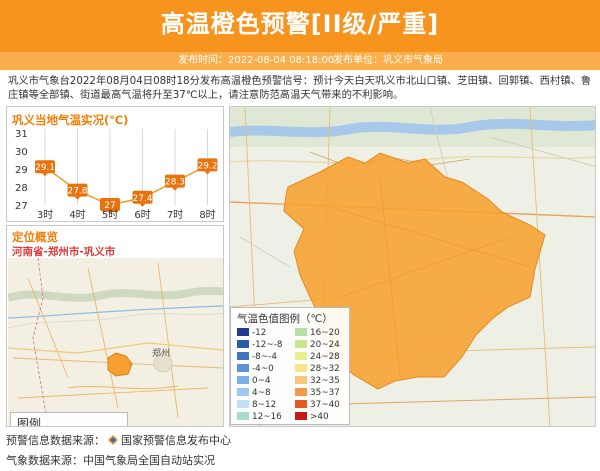  I want to click on temp-legend-label: 24~28, so click(325, 357).